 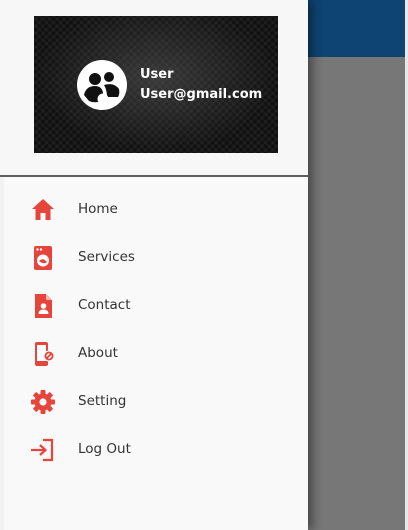 What do you see at coordinates (154, 306) in the screenshot?
I see `menu-item-contact: Contact` at bounding box center [154, 306].